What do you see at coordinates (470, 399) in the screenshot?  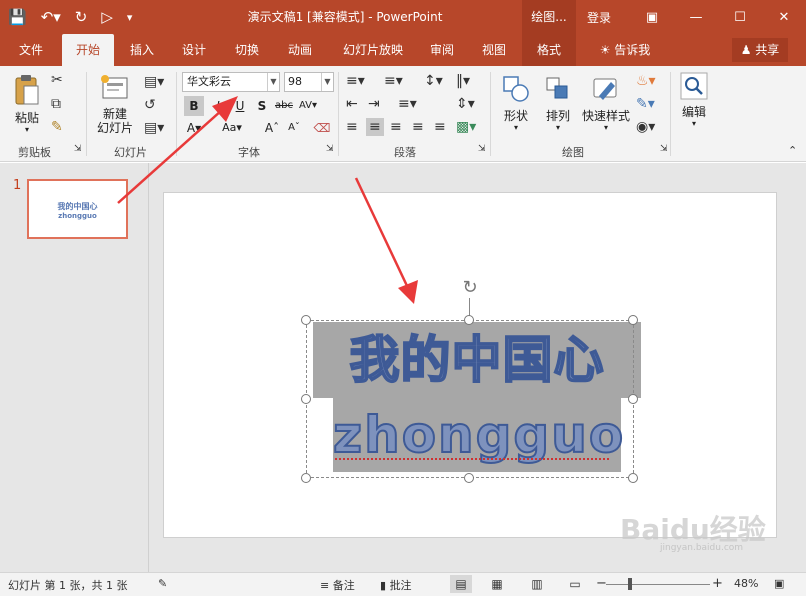 I see `text-box-selection` at bounding box center [470, 399].